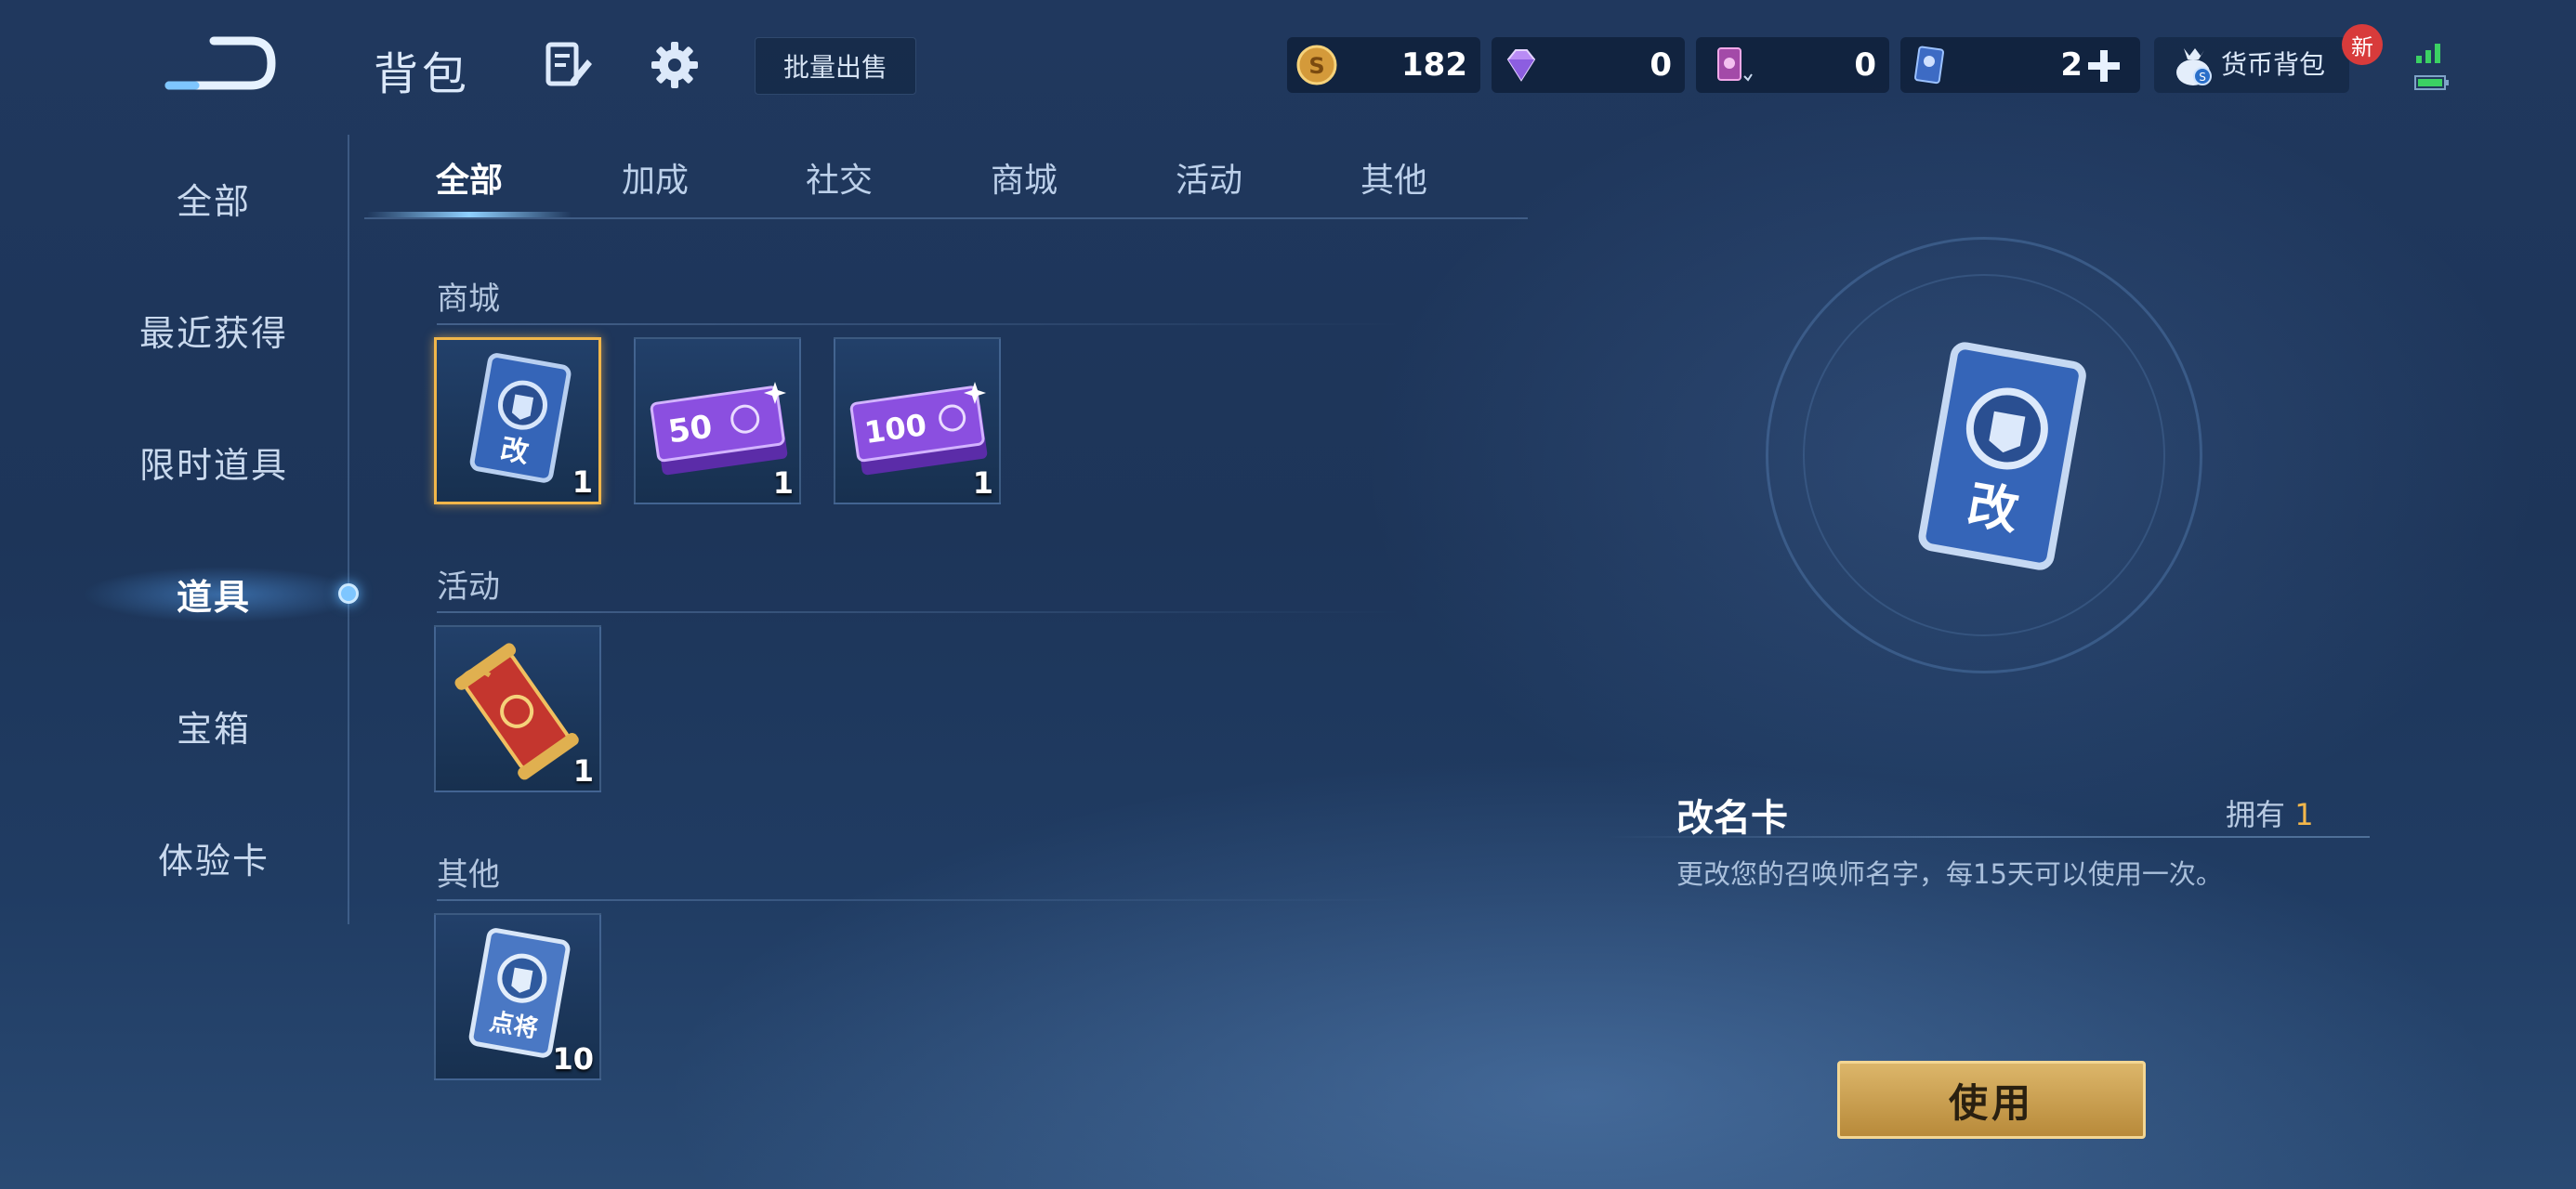 This screenshot has height=1189, width=2576. I want to click on tab-shop: 商城, so click(1024, 181).